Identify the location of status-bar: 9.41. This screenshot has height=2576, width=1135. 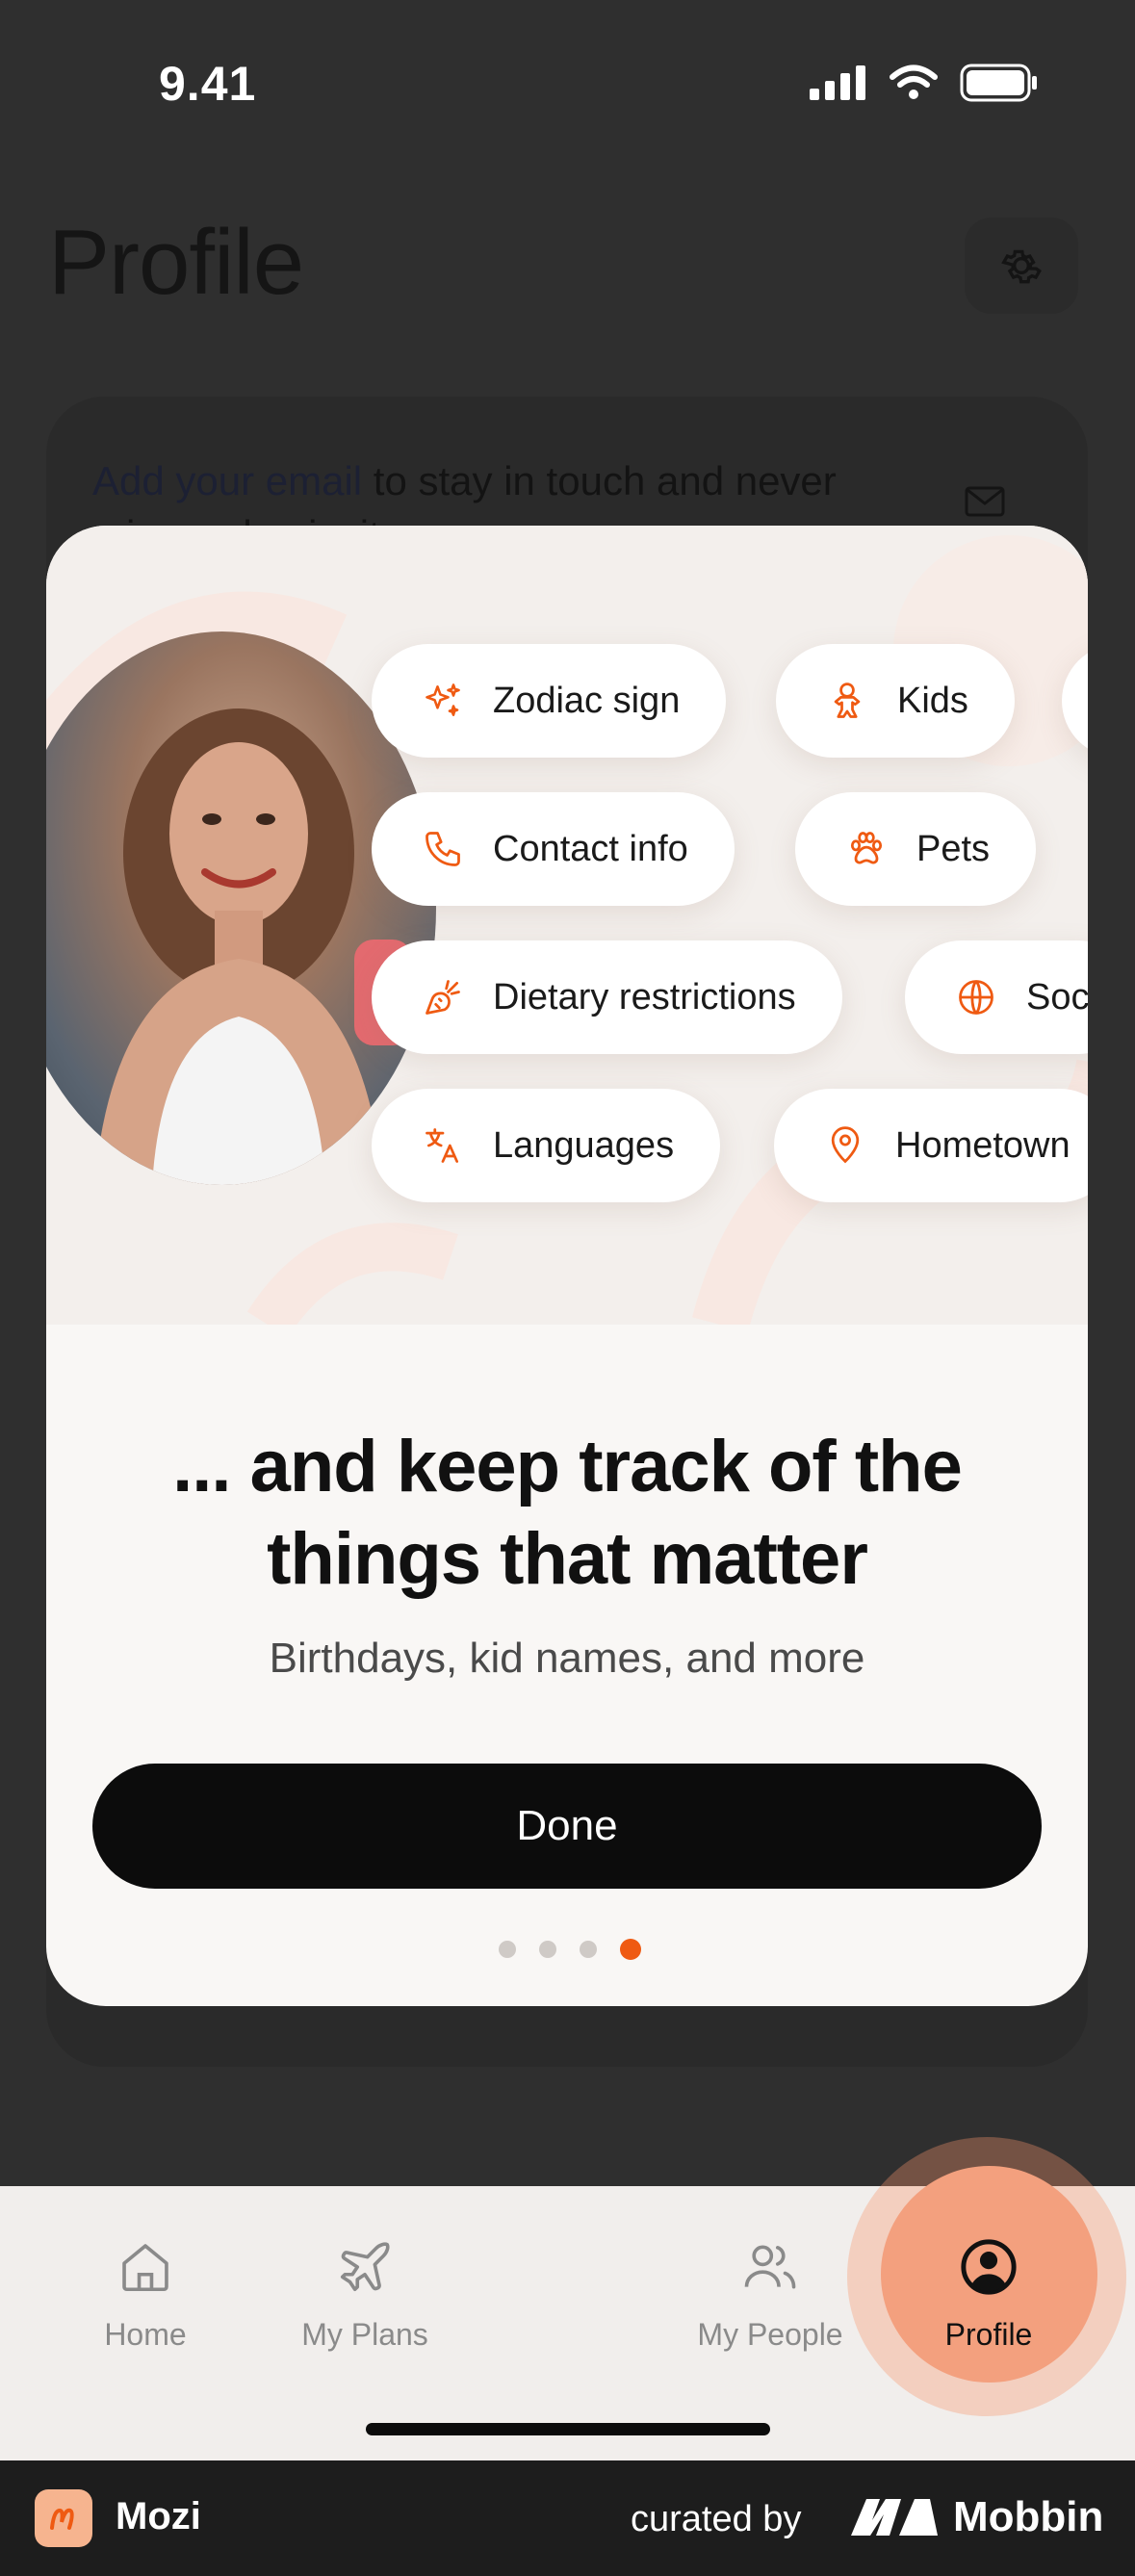
(567, 82).